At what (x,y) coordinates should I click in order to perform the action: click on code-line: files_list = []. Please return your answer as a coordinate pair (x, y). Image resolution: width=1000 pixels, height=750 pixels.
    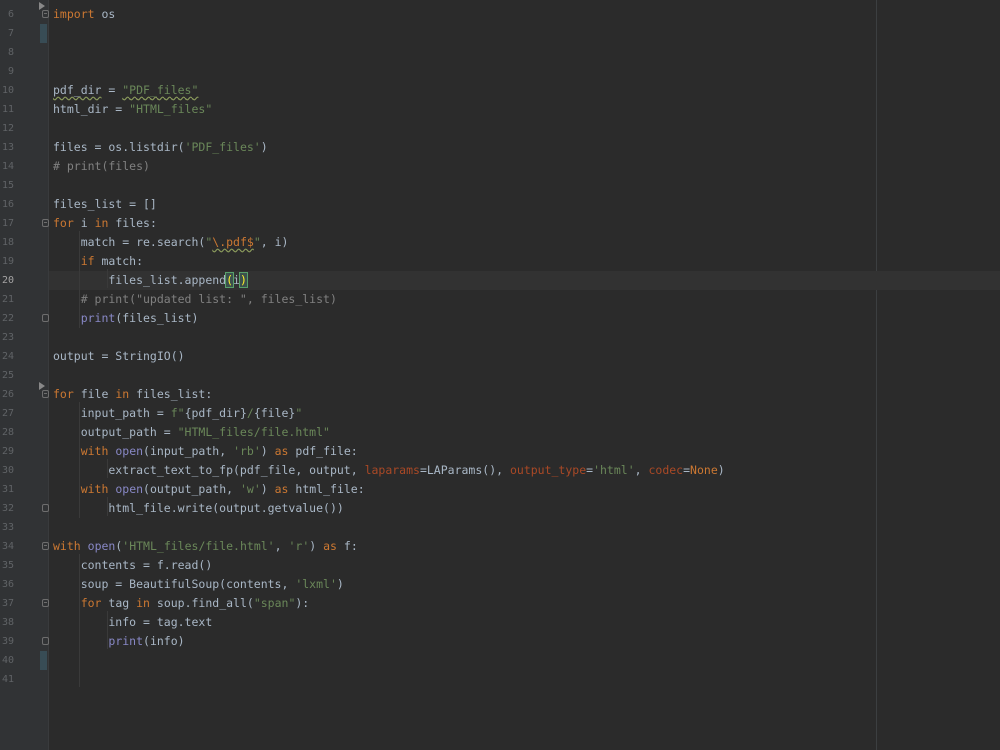
    Looking at the image, I should click on (105, 204).